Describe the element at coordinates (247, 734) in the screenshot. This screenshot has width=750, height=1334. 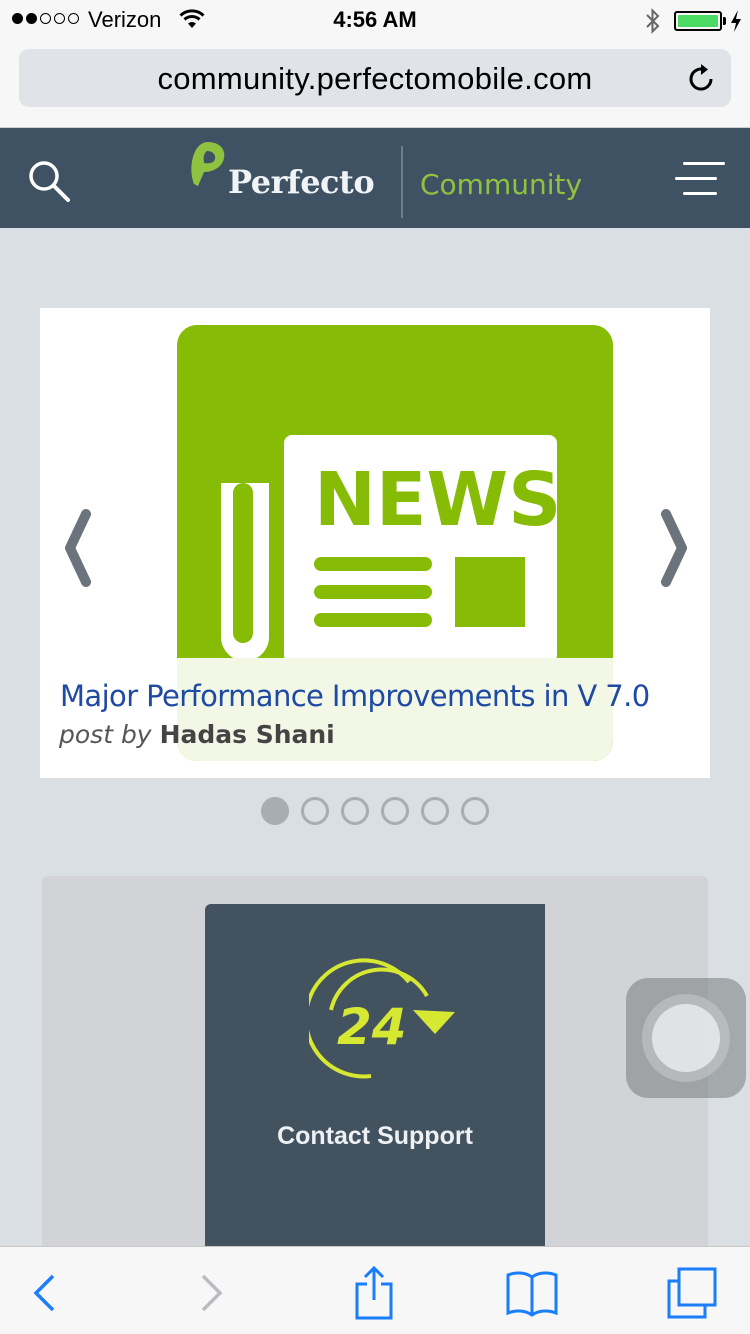
I see `author-name: Hadas Shani` at that location.